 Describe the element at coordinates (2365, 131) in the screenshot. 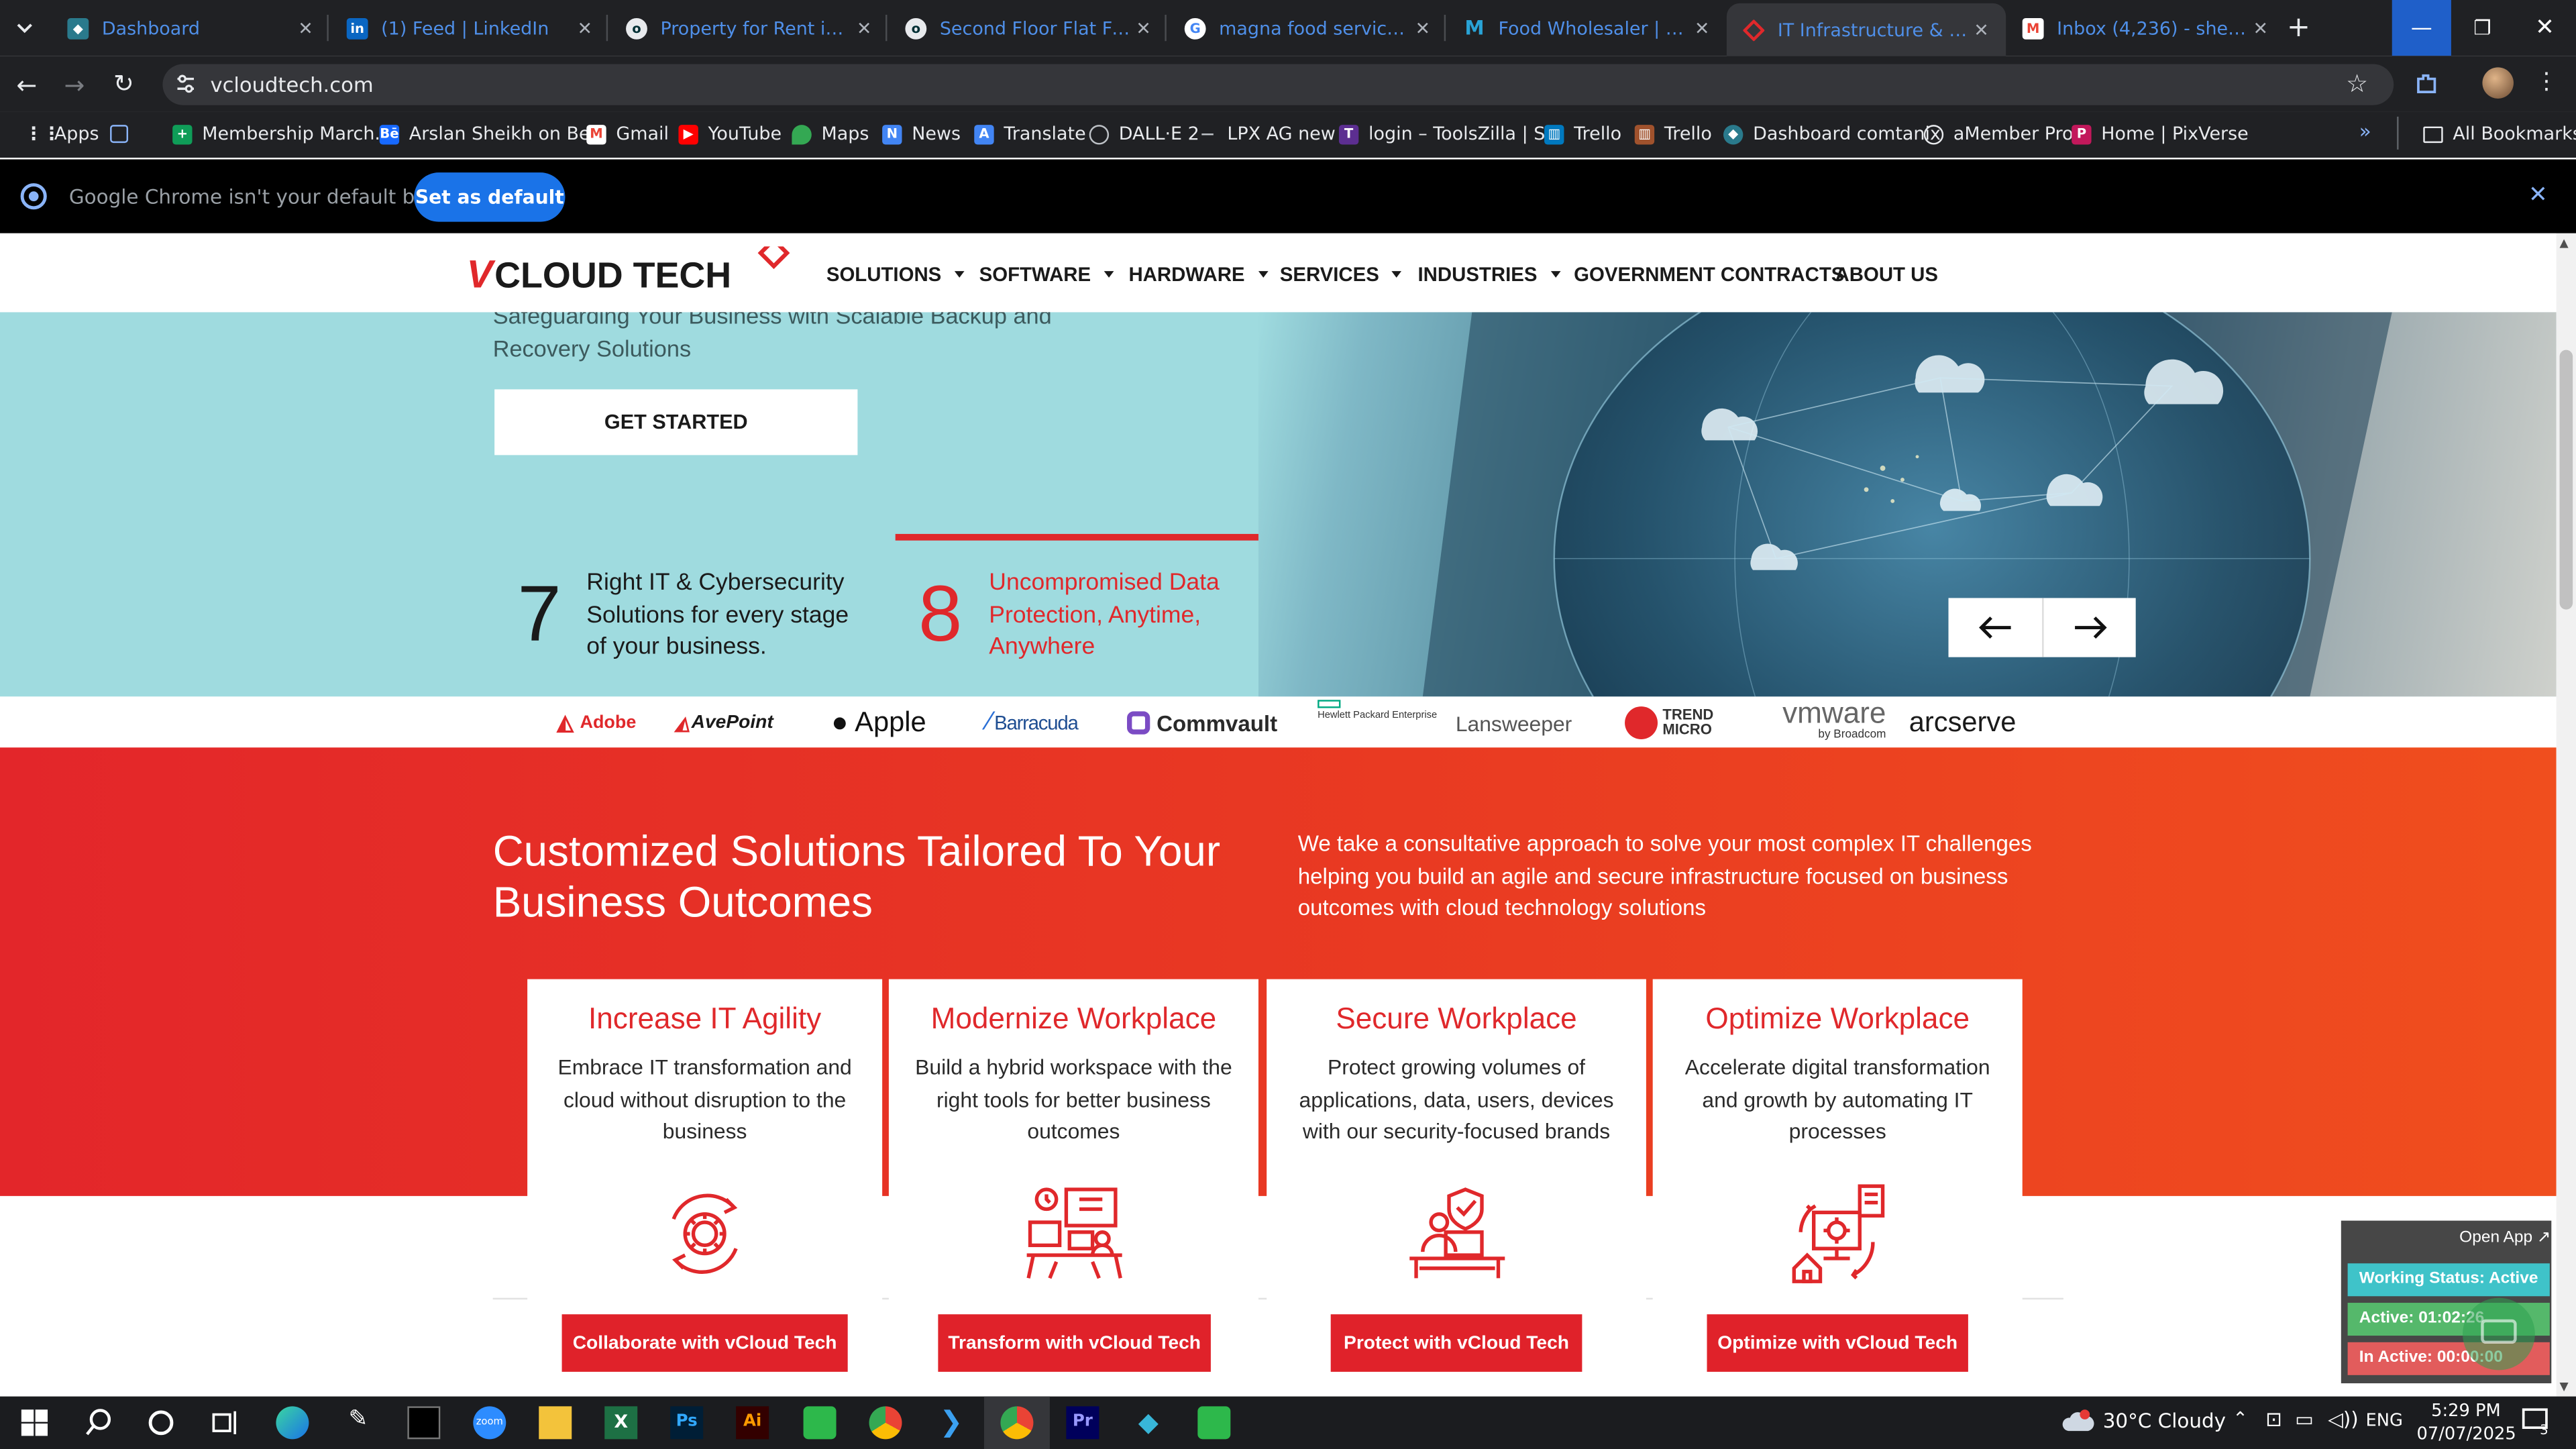

I see `more-bookmarks-icon: »` at that location.